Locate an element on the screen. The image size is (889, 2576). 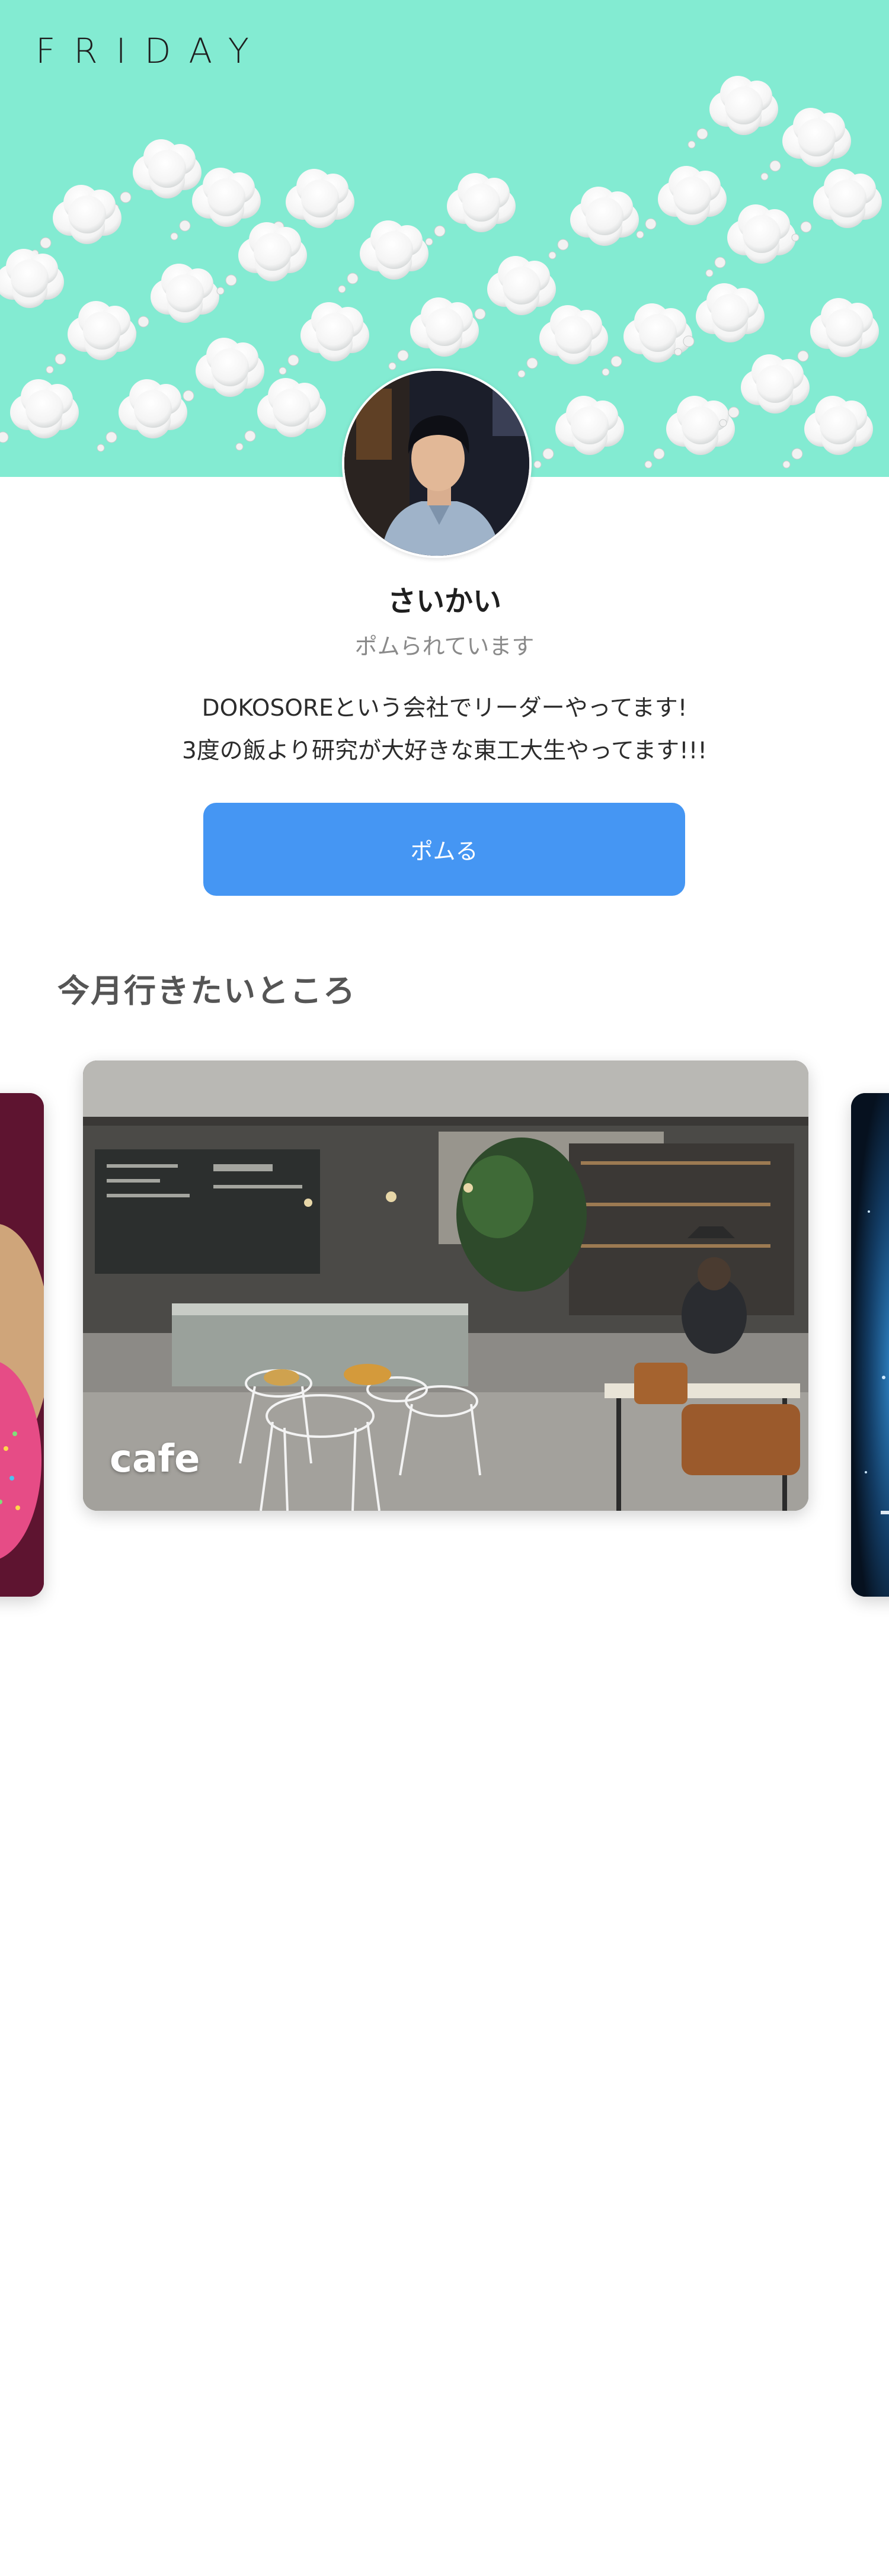
carousel-card-cafe: cafe is located at coordinates (446, 1285).